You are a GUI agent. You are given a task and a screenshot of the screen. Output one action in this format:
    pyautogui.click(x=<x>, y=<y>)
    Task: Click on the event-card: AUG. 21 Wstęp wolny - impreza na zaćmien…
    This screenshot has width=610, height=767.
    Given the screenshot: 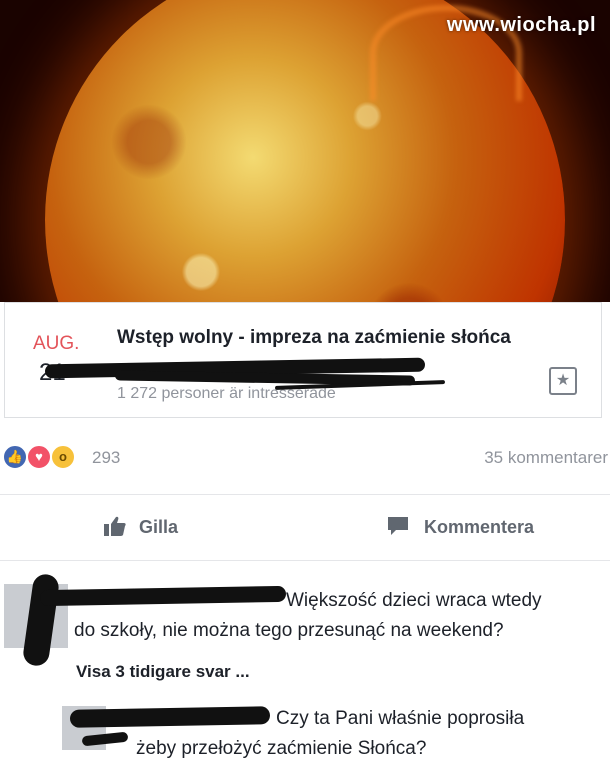 What is the action you would take?
    pyautogui.click(x=303, y=360)
    